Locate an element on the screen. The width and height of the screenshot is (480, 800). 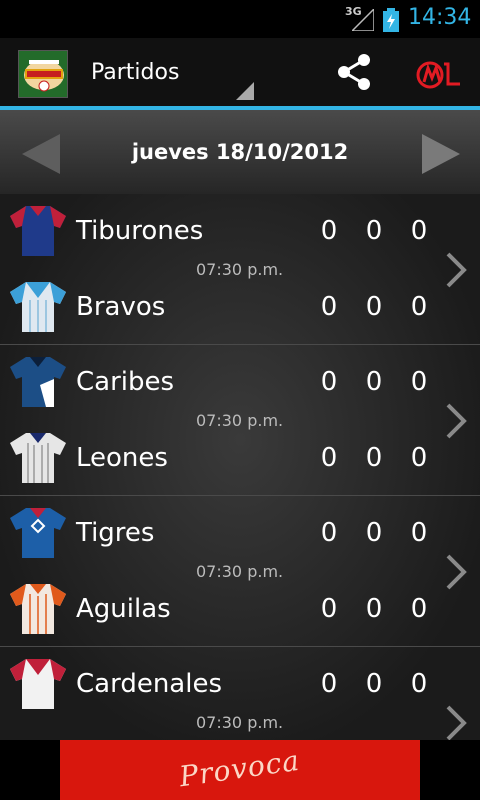
team-name: Tiburones is located at coordinates (140, 231).